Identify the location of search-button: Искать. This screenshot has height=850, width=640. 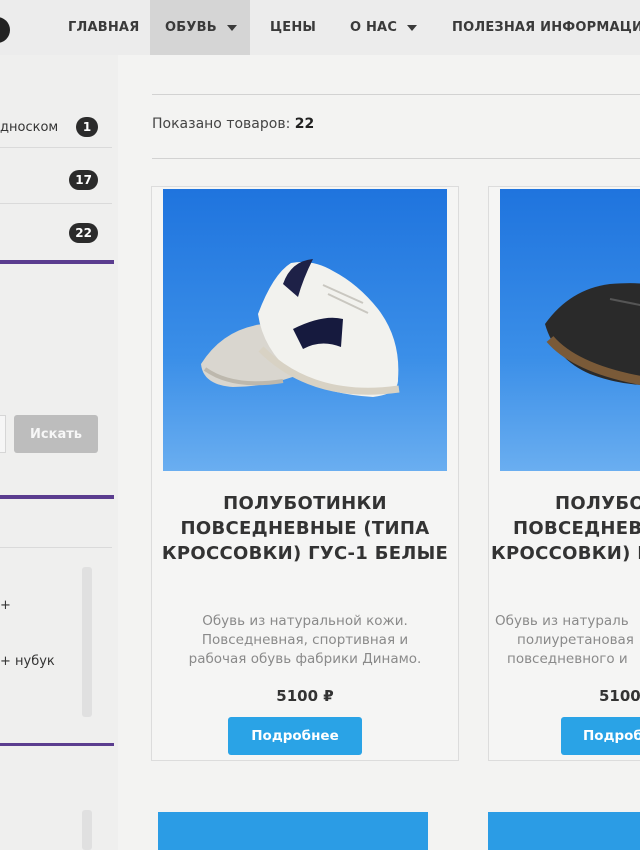
(56, 434).